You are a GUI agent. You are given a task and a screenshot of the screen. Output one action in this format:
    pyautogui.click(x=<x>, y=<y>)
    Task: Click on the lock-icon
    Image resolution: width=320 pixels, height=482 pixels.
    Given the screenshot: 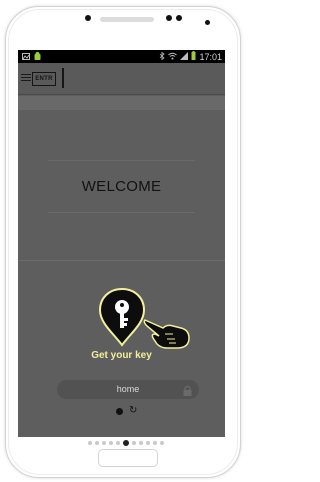 What is the action you would take?
    pyautogui.click(x=187, y=390)
    